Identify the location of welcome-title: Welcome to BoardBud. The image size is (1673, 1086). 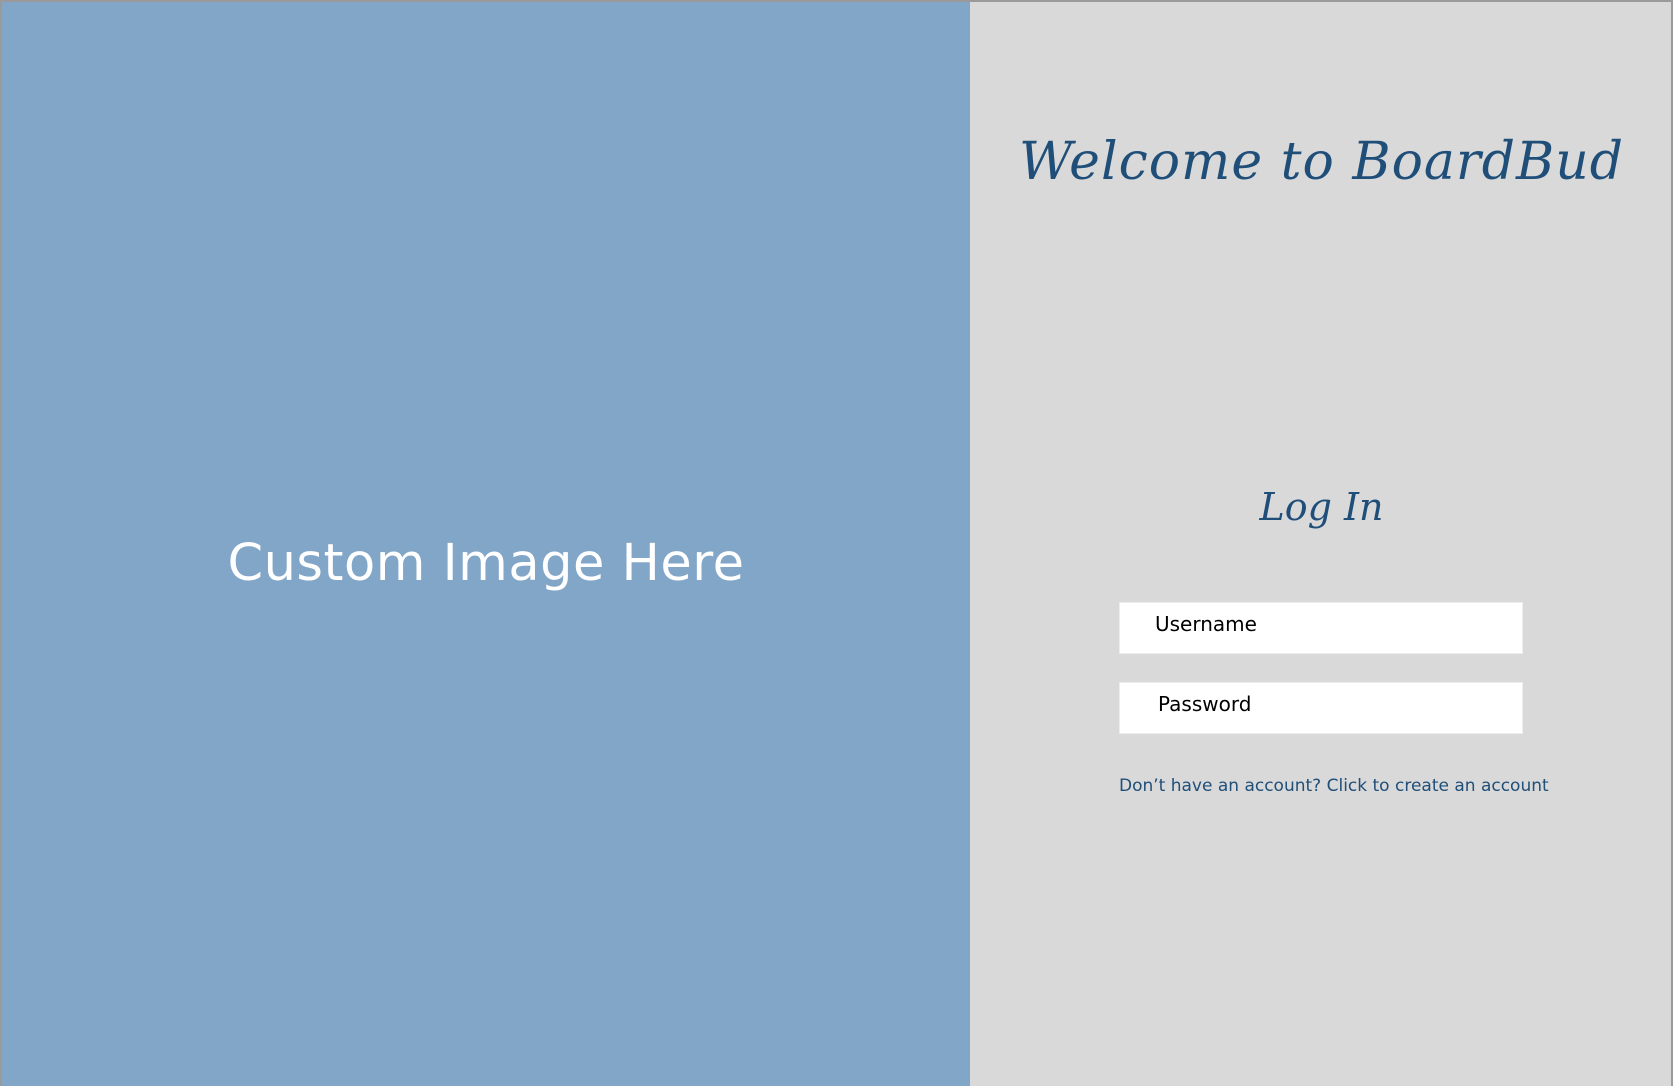
(1321, 162).